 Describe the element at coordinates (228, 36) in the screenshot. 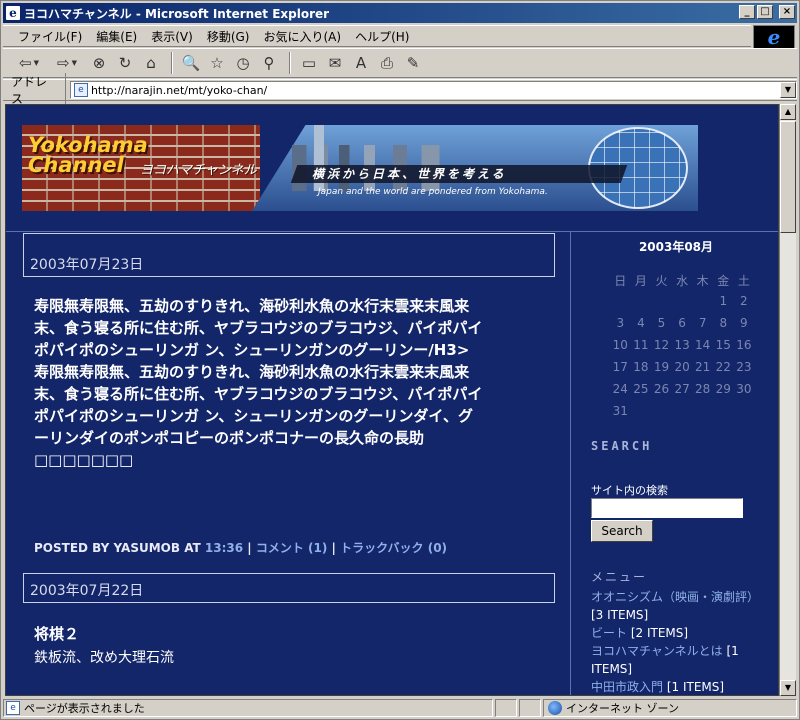

I see `menu-go: 移動(G)` at that location.